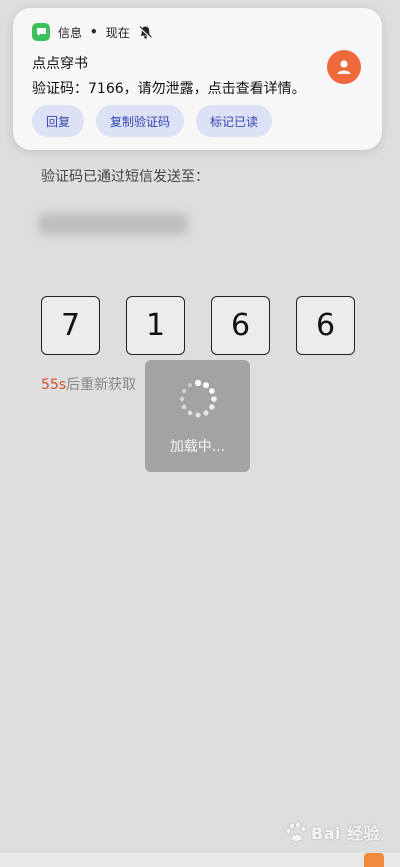 This screenshot has height=867, width=400. Describe the element at coordinates (346, 833) in the screenshot. I see `watermark-text: Bai 经验` at that location.